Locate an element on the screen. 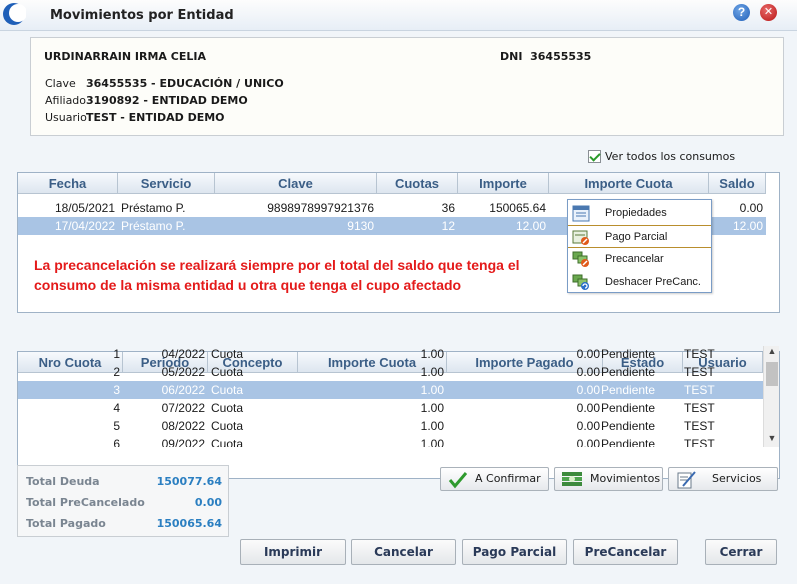  afiliado-value: 3190892 - ENTIDAD DEMO is located at coordinates (167, 100).